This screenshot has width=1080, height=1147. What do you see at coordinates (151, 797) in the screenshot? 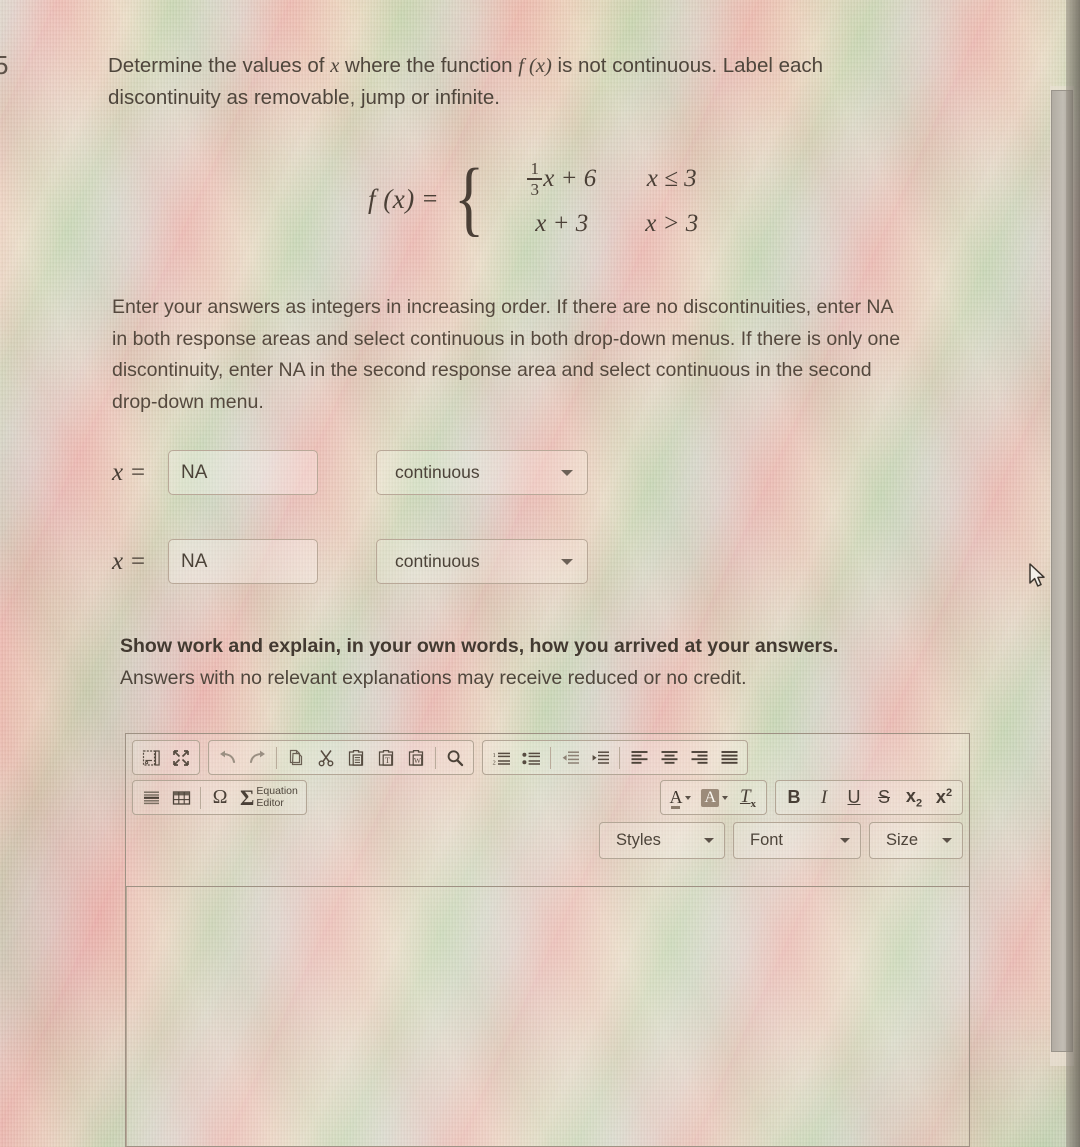
I see `horizontal-rule-icon` at bounding box center [151, 797].